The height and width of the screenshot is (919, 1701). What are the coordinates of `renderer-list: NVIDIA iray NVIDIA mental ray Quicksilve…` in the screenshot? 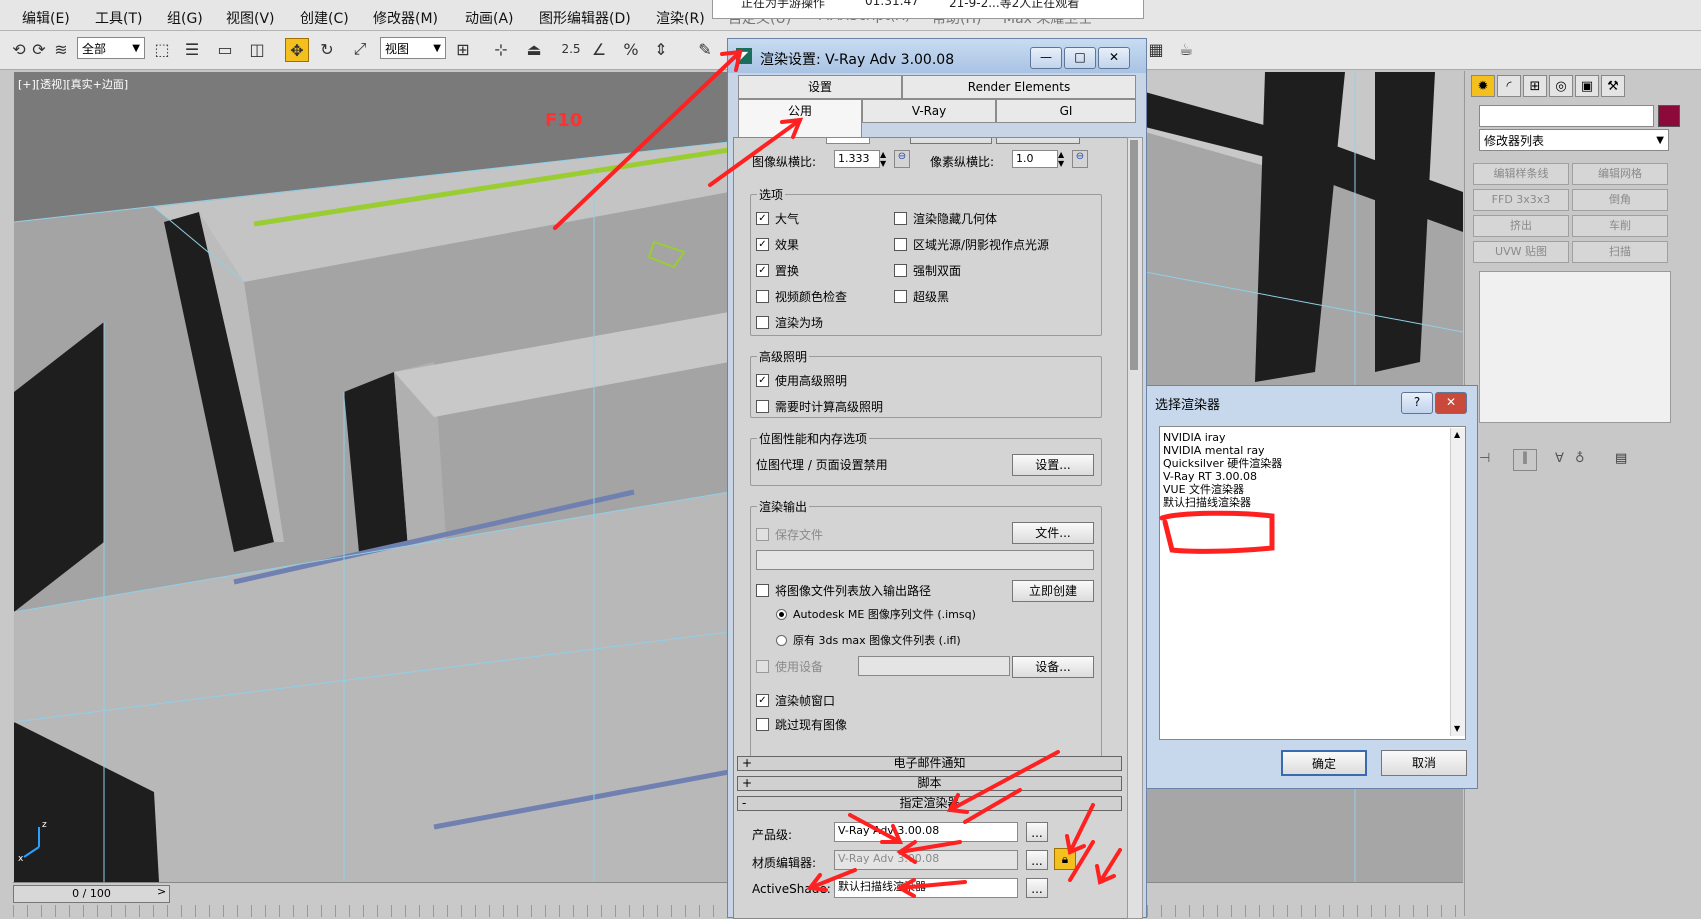 It's located at (1312, 583).